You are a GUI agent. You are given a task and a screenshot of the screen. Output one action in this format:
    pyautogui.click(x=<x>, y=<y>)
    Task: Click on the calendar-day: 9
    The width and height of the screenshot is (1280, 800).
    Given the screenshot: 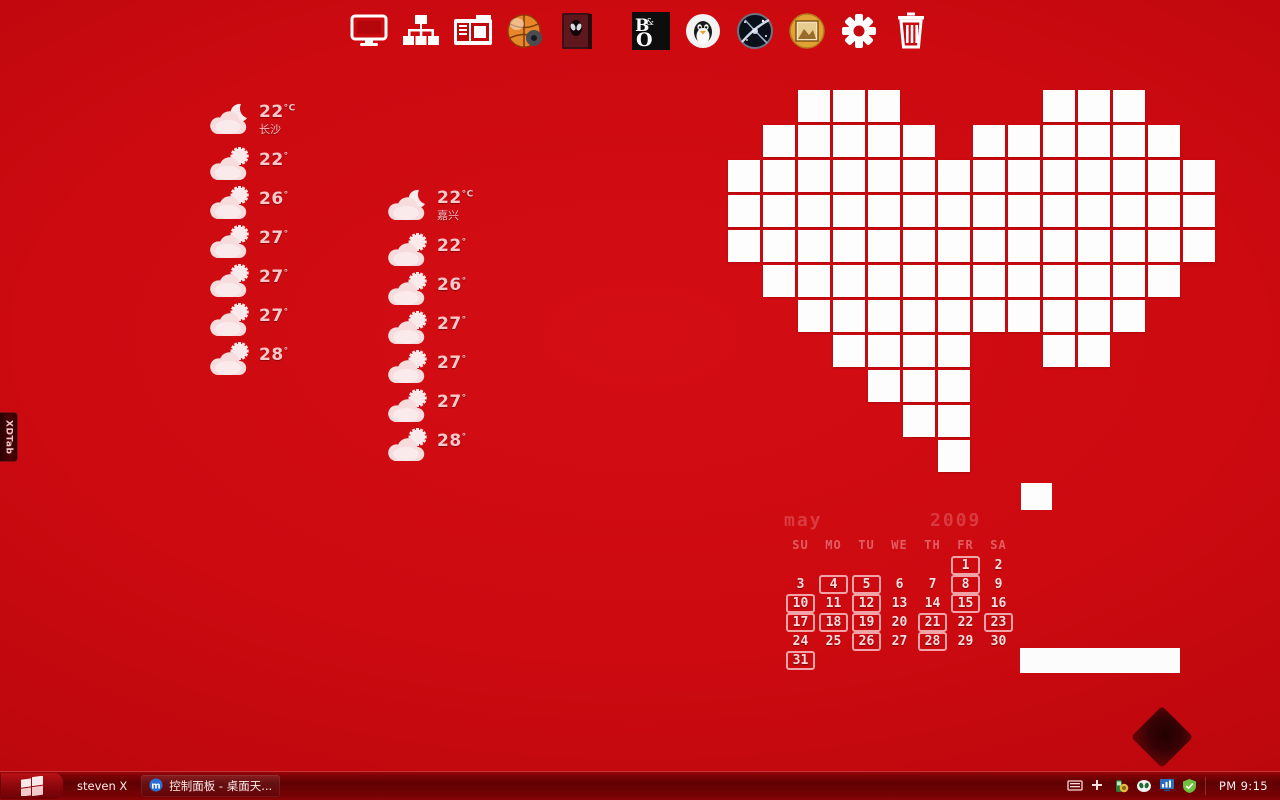 What is the action you would take?
    pyautogui.click(x=998, y=584)
    